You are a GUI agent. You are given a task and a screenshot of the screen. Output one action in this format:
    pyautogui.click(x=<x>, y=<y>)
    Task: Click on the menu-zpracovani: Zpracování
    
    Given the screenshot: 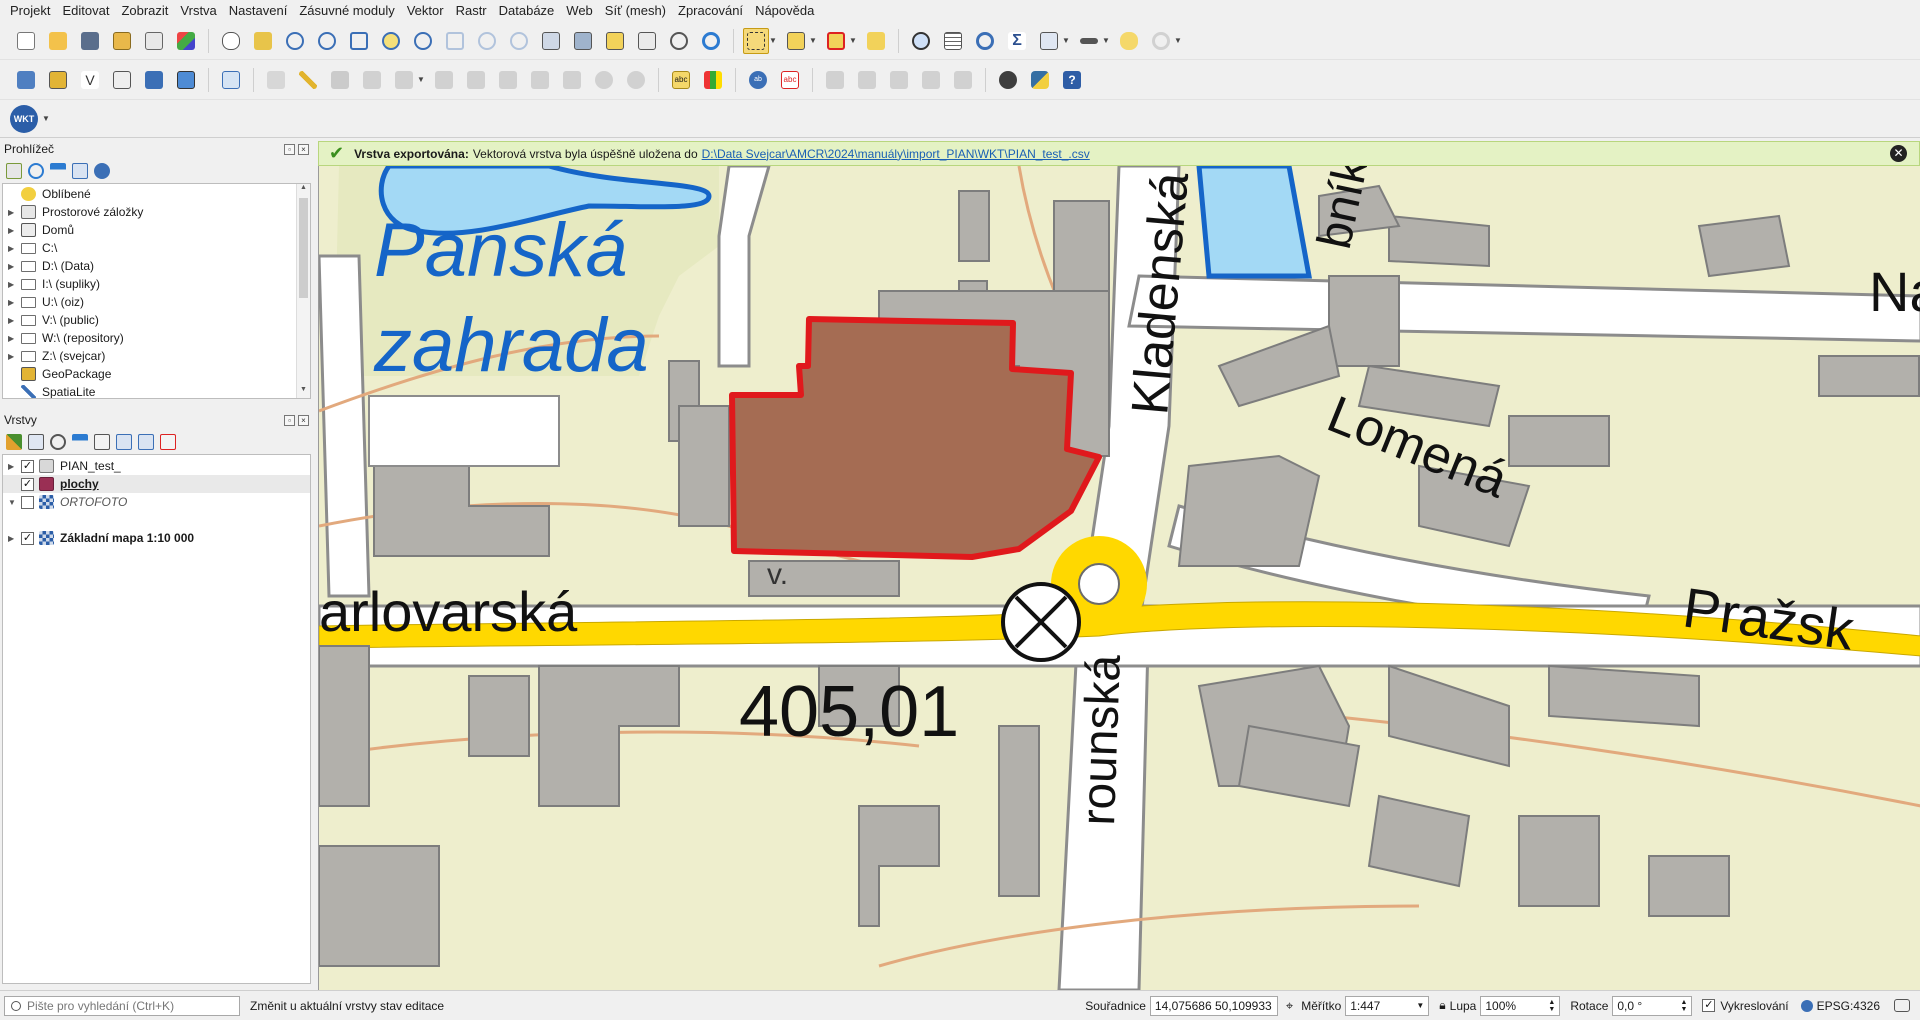 What is the action you would take?
    pyautogui.click(x=710, y=11)
    